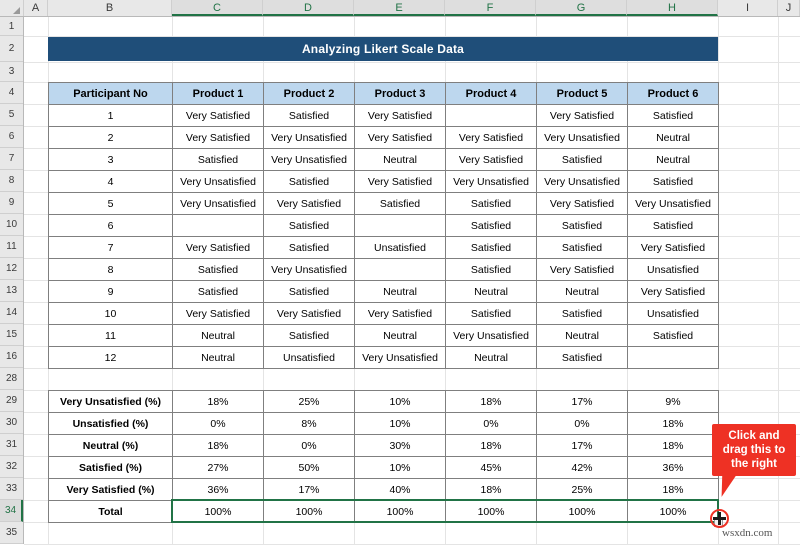  I want to click on column-header-c: C, so click(217, 8).